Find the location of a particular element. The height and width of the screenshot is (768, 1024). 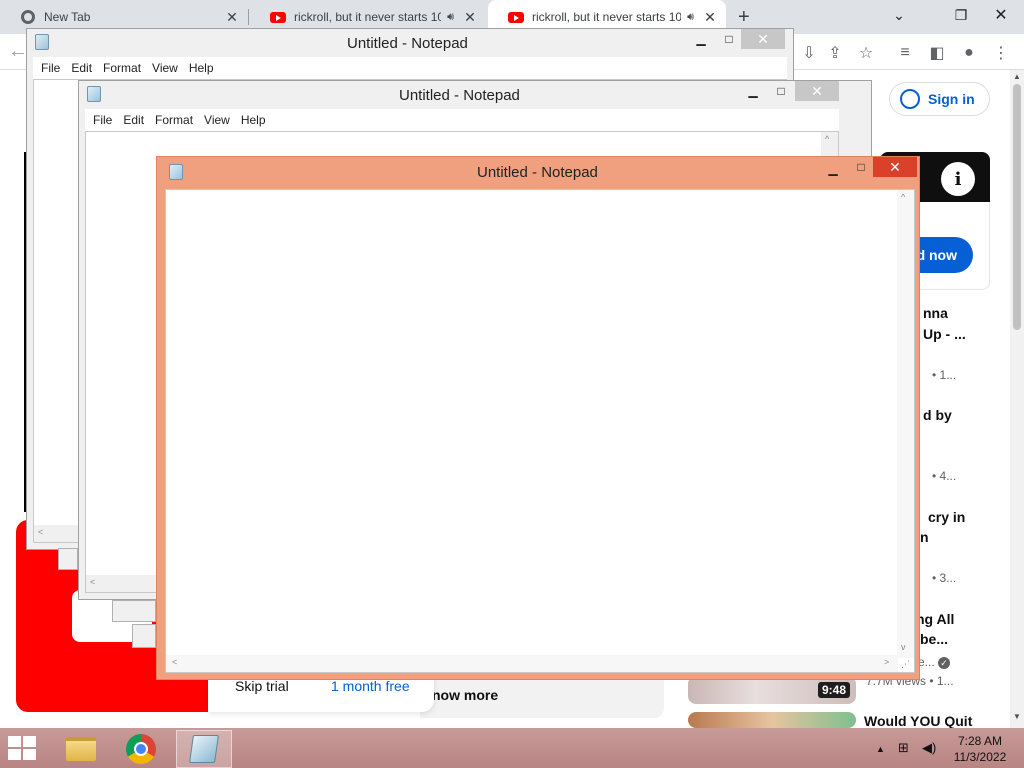

network-icon: ⊞ is located at coordinates (903, 748).